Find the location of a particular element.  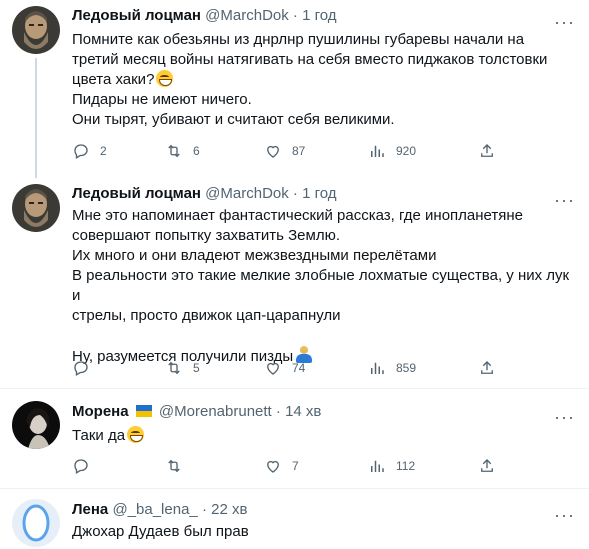

retweet-button: 6 is located at coordinates (182, 151).